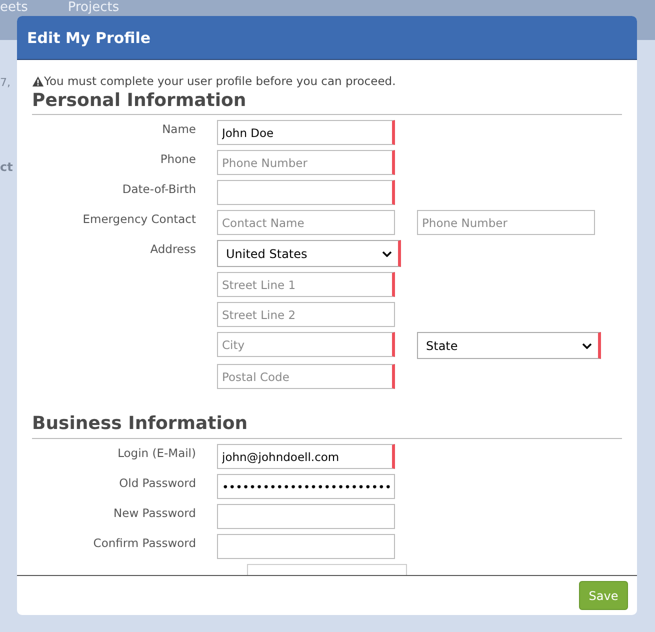 The image size is (655, 632). I want to click on dialog-title: Edit My Profile, so click(89, 37).